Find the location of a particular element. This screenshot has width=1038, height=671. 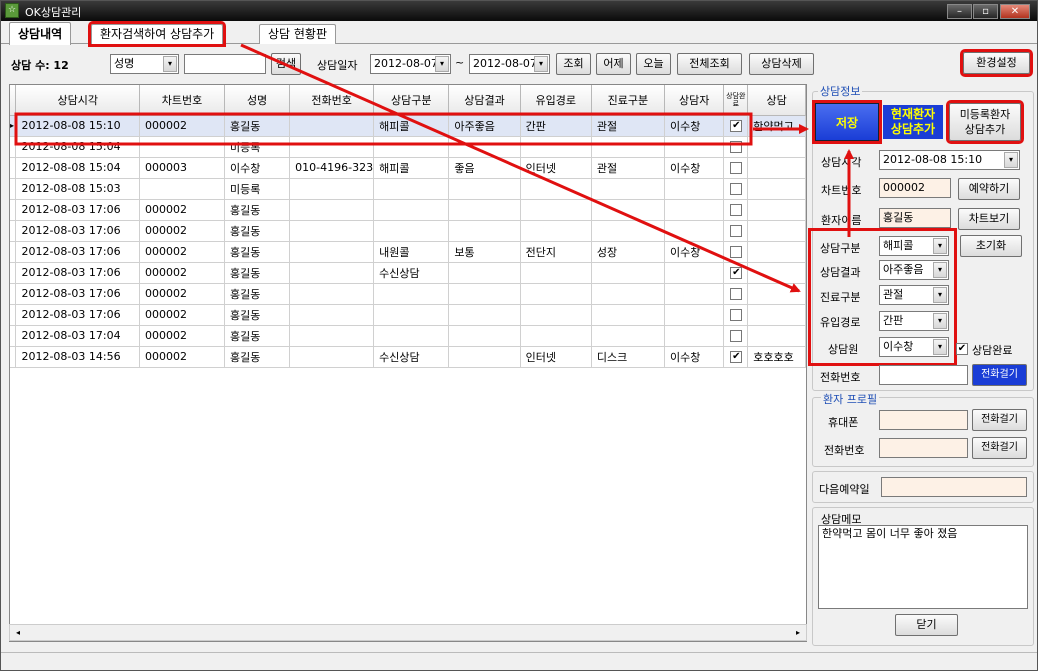

chart-number-field: 000002 is located at coordinates (915, 188).